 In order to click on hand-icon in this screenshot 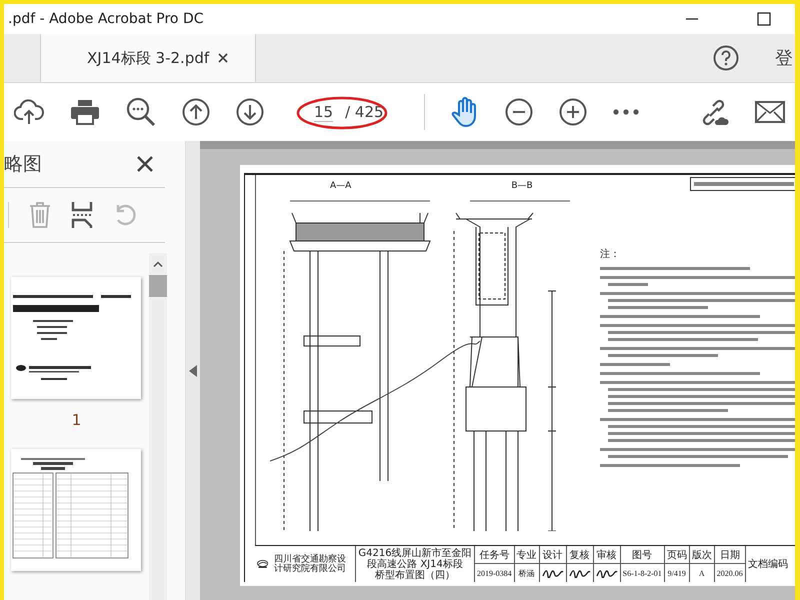, I will do `click(464, 112)`.